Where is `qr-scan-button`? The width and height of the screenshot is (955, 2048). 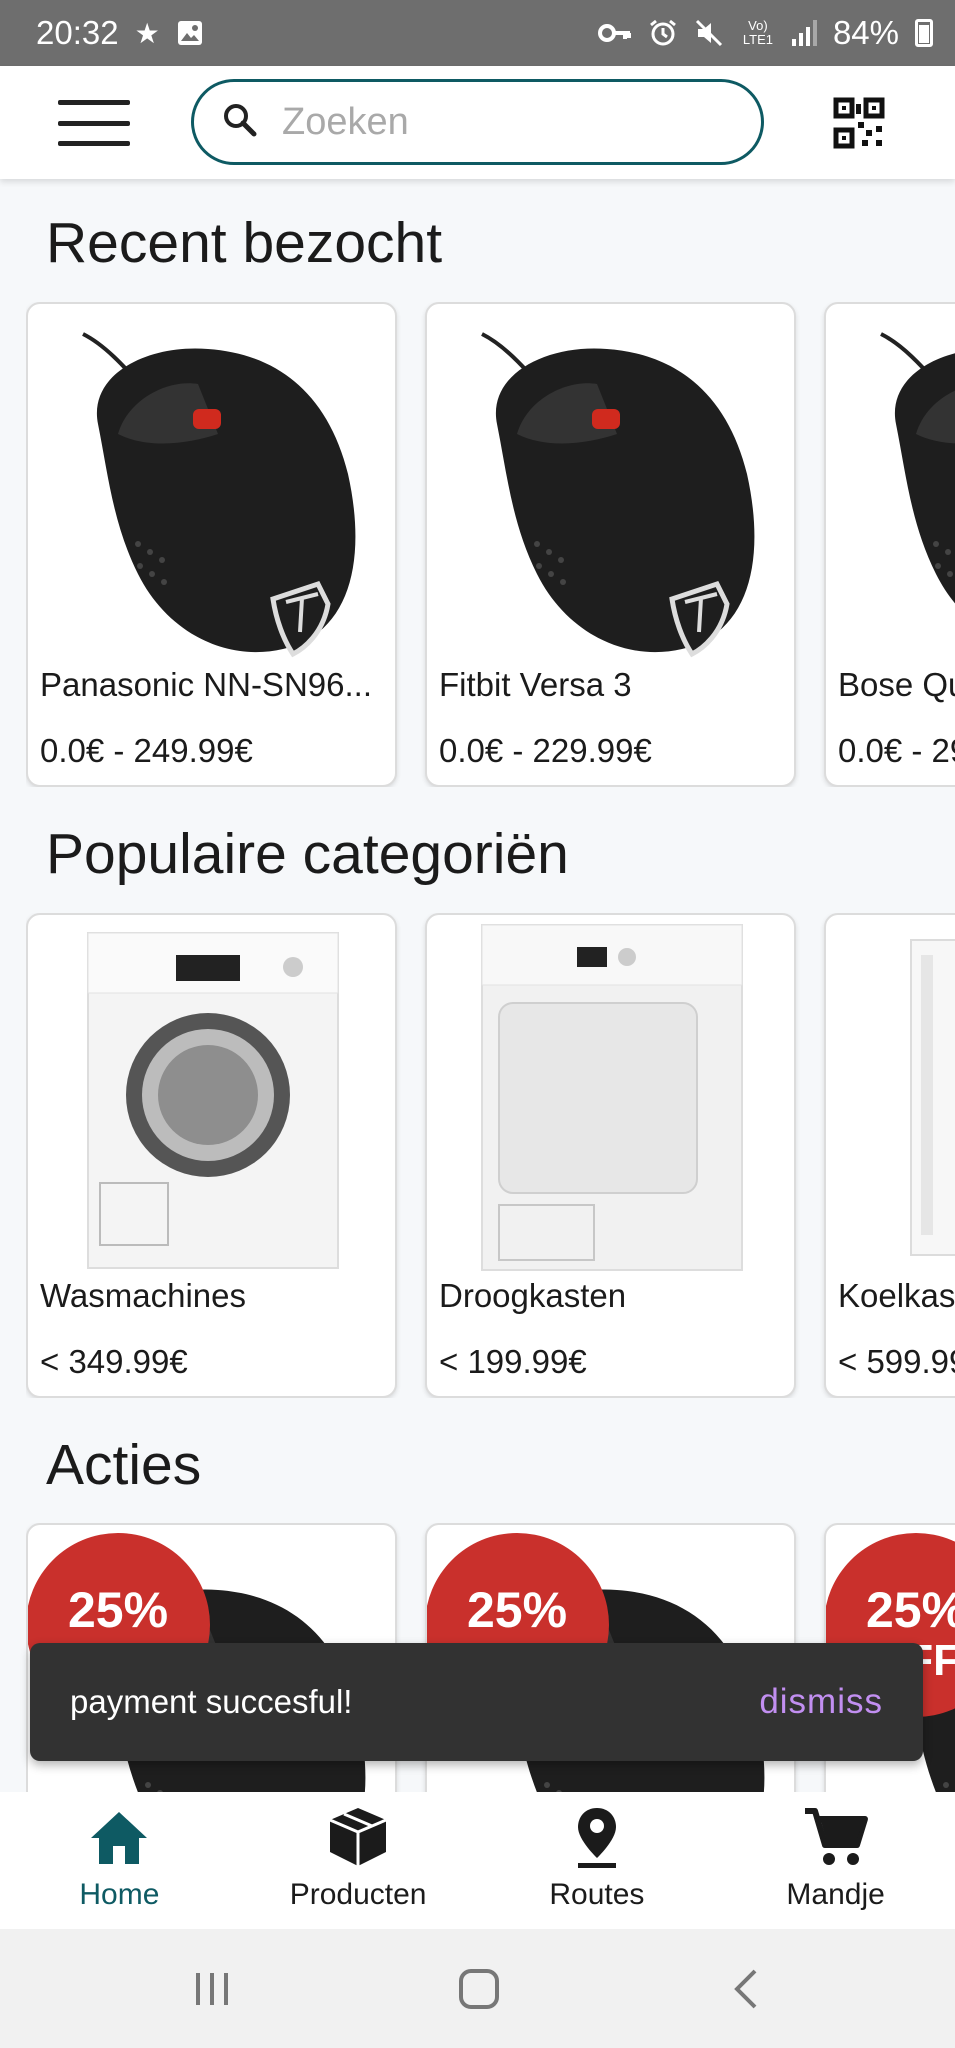
qr-scan-button is located at coordinates (859, 123).